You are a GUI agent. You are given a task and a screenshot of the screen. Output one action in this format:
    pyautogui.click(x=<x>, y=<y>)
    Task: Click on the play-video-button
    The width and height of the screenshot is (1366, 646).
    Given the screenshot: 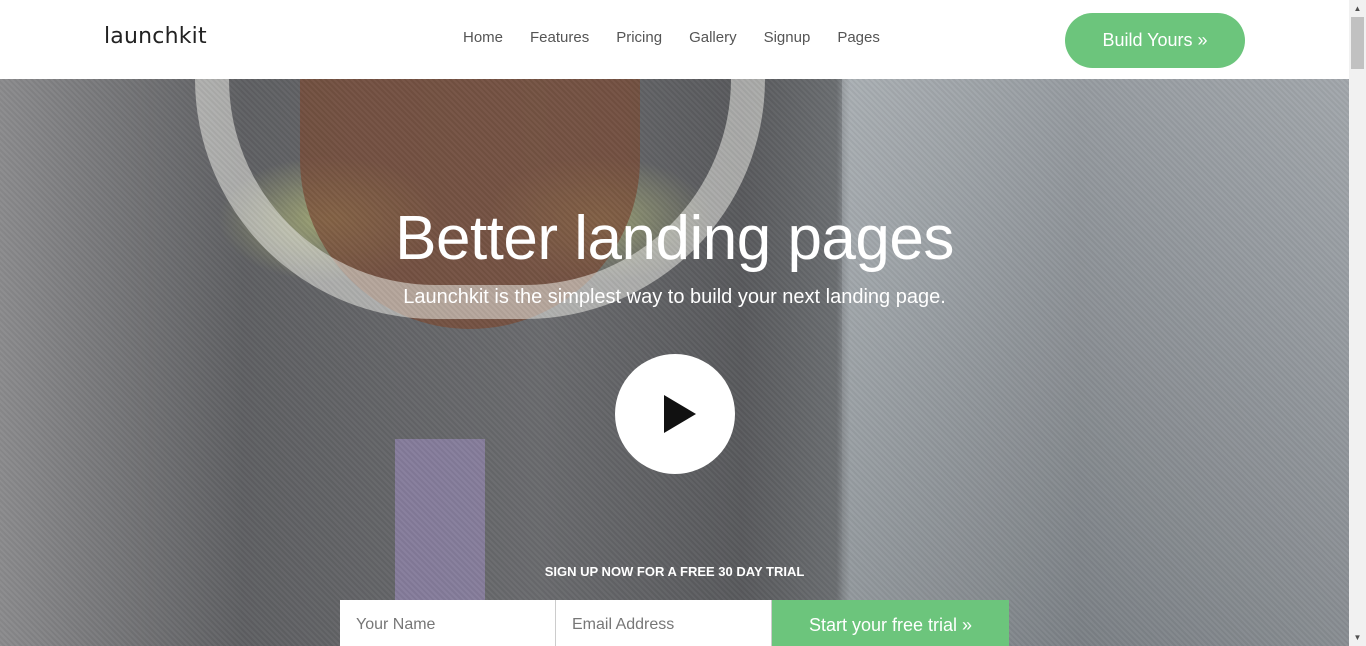 What is the action you would take?
    pyautogui.click(x=675, y=414)
    